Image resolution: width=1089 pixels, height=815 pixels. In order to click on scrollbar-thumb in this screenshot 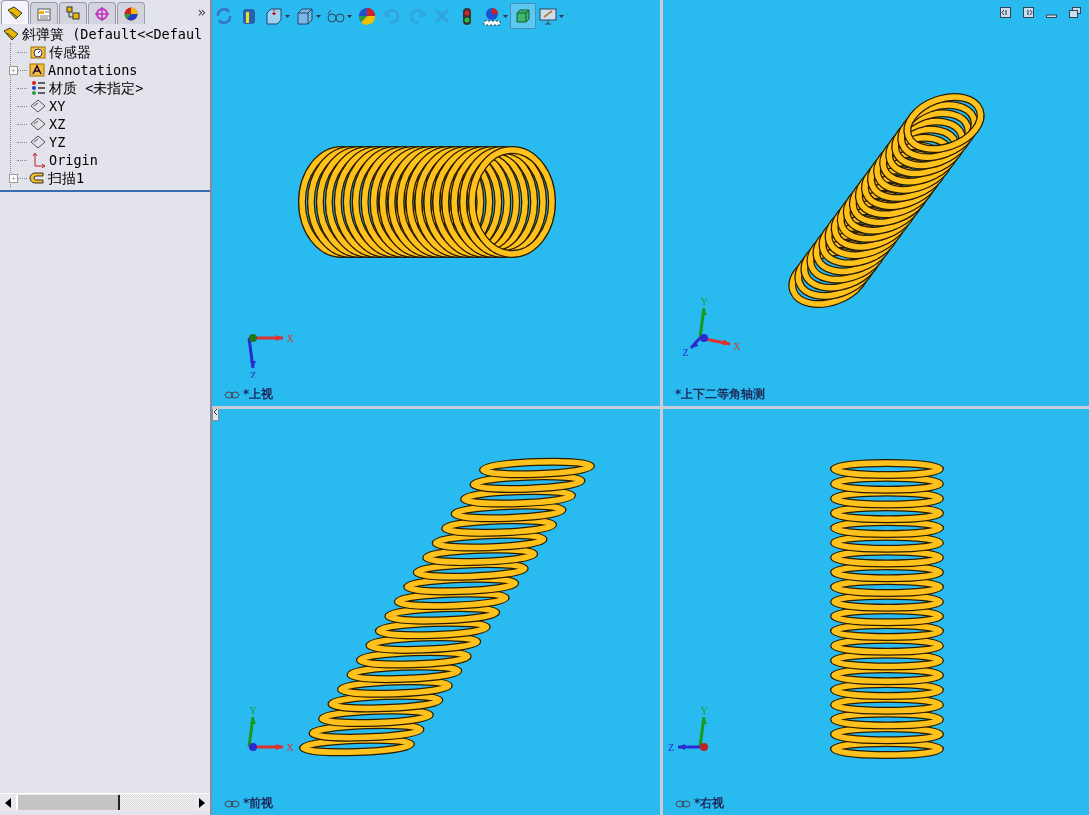, I will do `click(68, 802)`.